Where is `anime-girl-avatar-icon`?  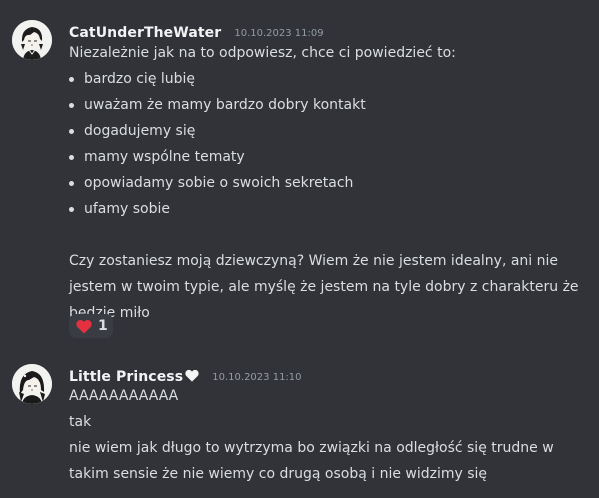
anime-girl-avatar-icon is located at coordinates (32, 384).